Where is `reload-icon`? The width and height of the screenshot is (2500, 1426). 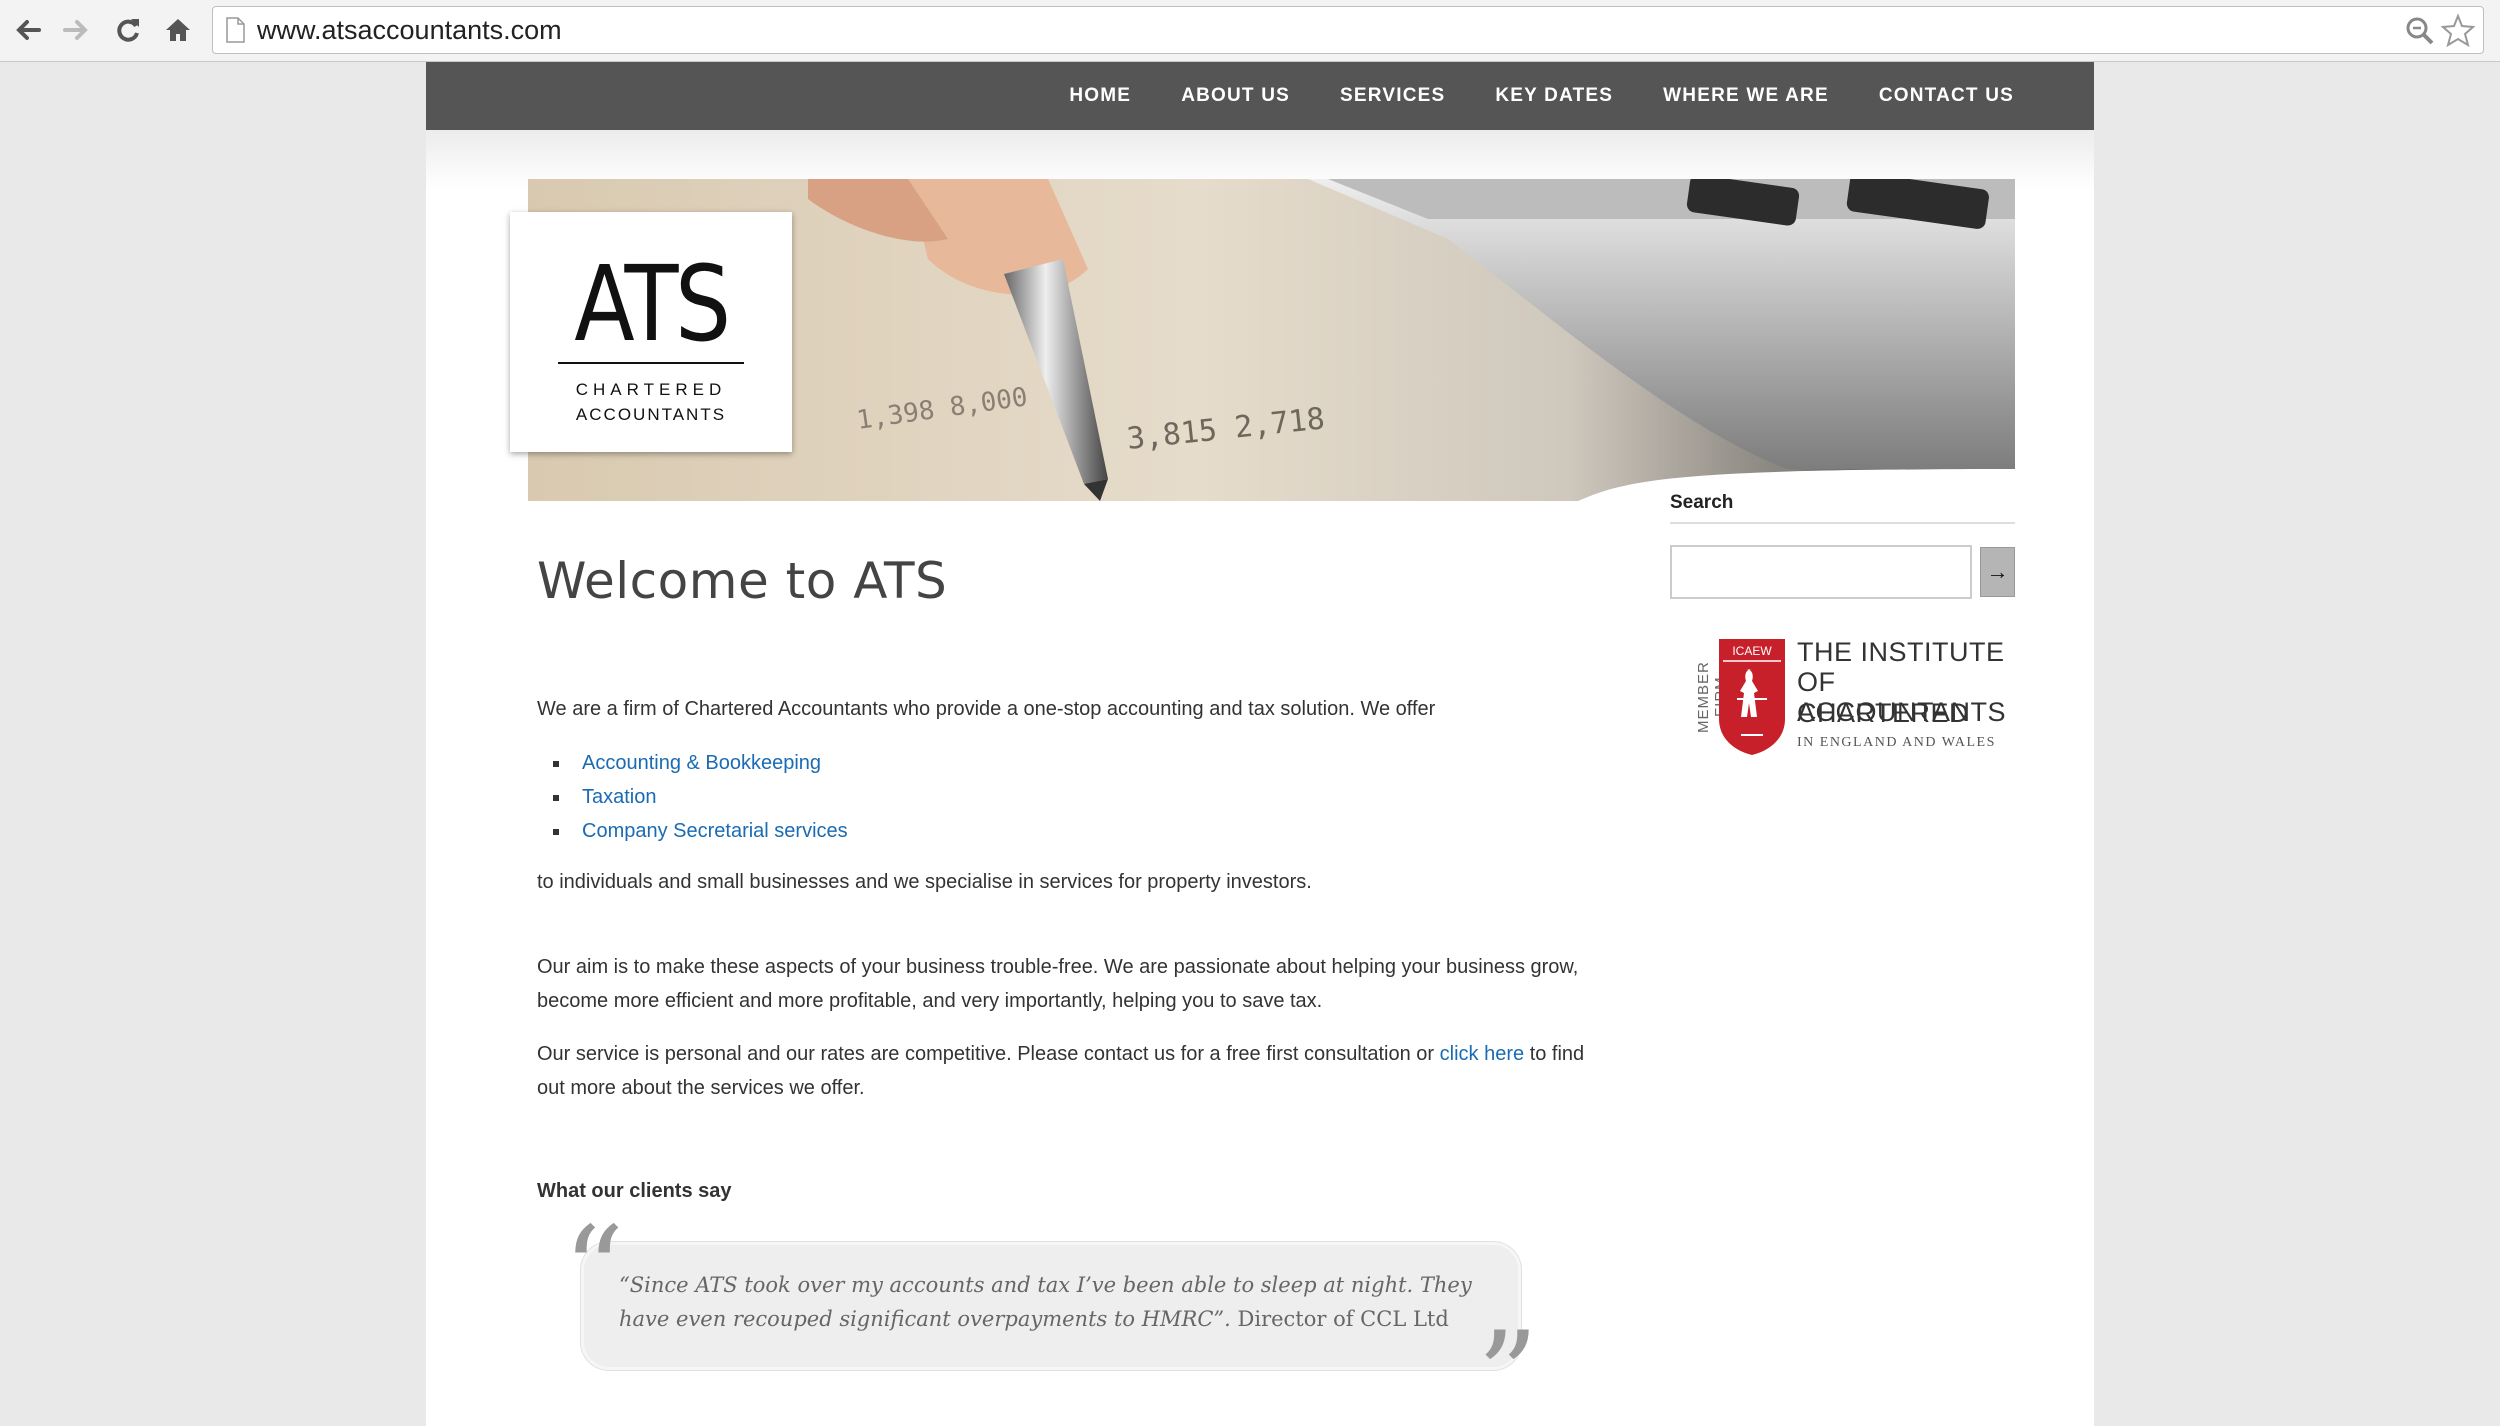
reload-icon is located at coordinates (128, 30).